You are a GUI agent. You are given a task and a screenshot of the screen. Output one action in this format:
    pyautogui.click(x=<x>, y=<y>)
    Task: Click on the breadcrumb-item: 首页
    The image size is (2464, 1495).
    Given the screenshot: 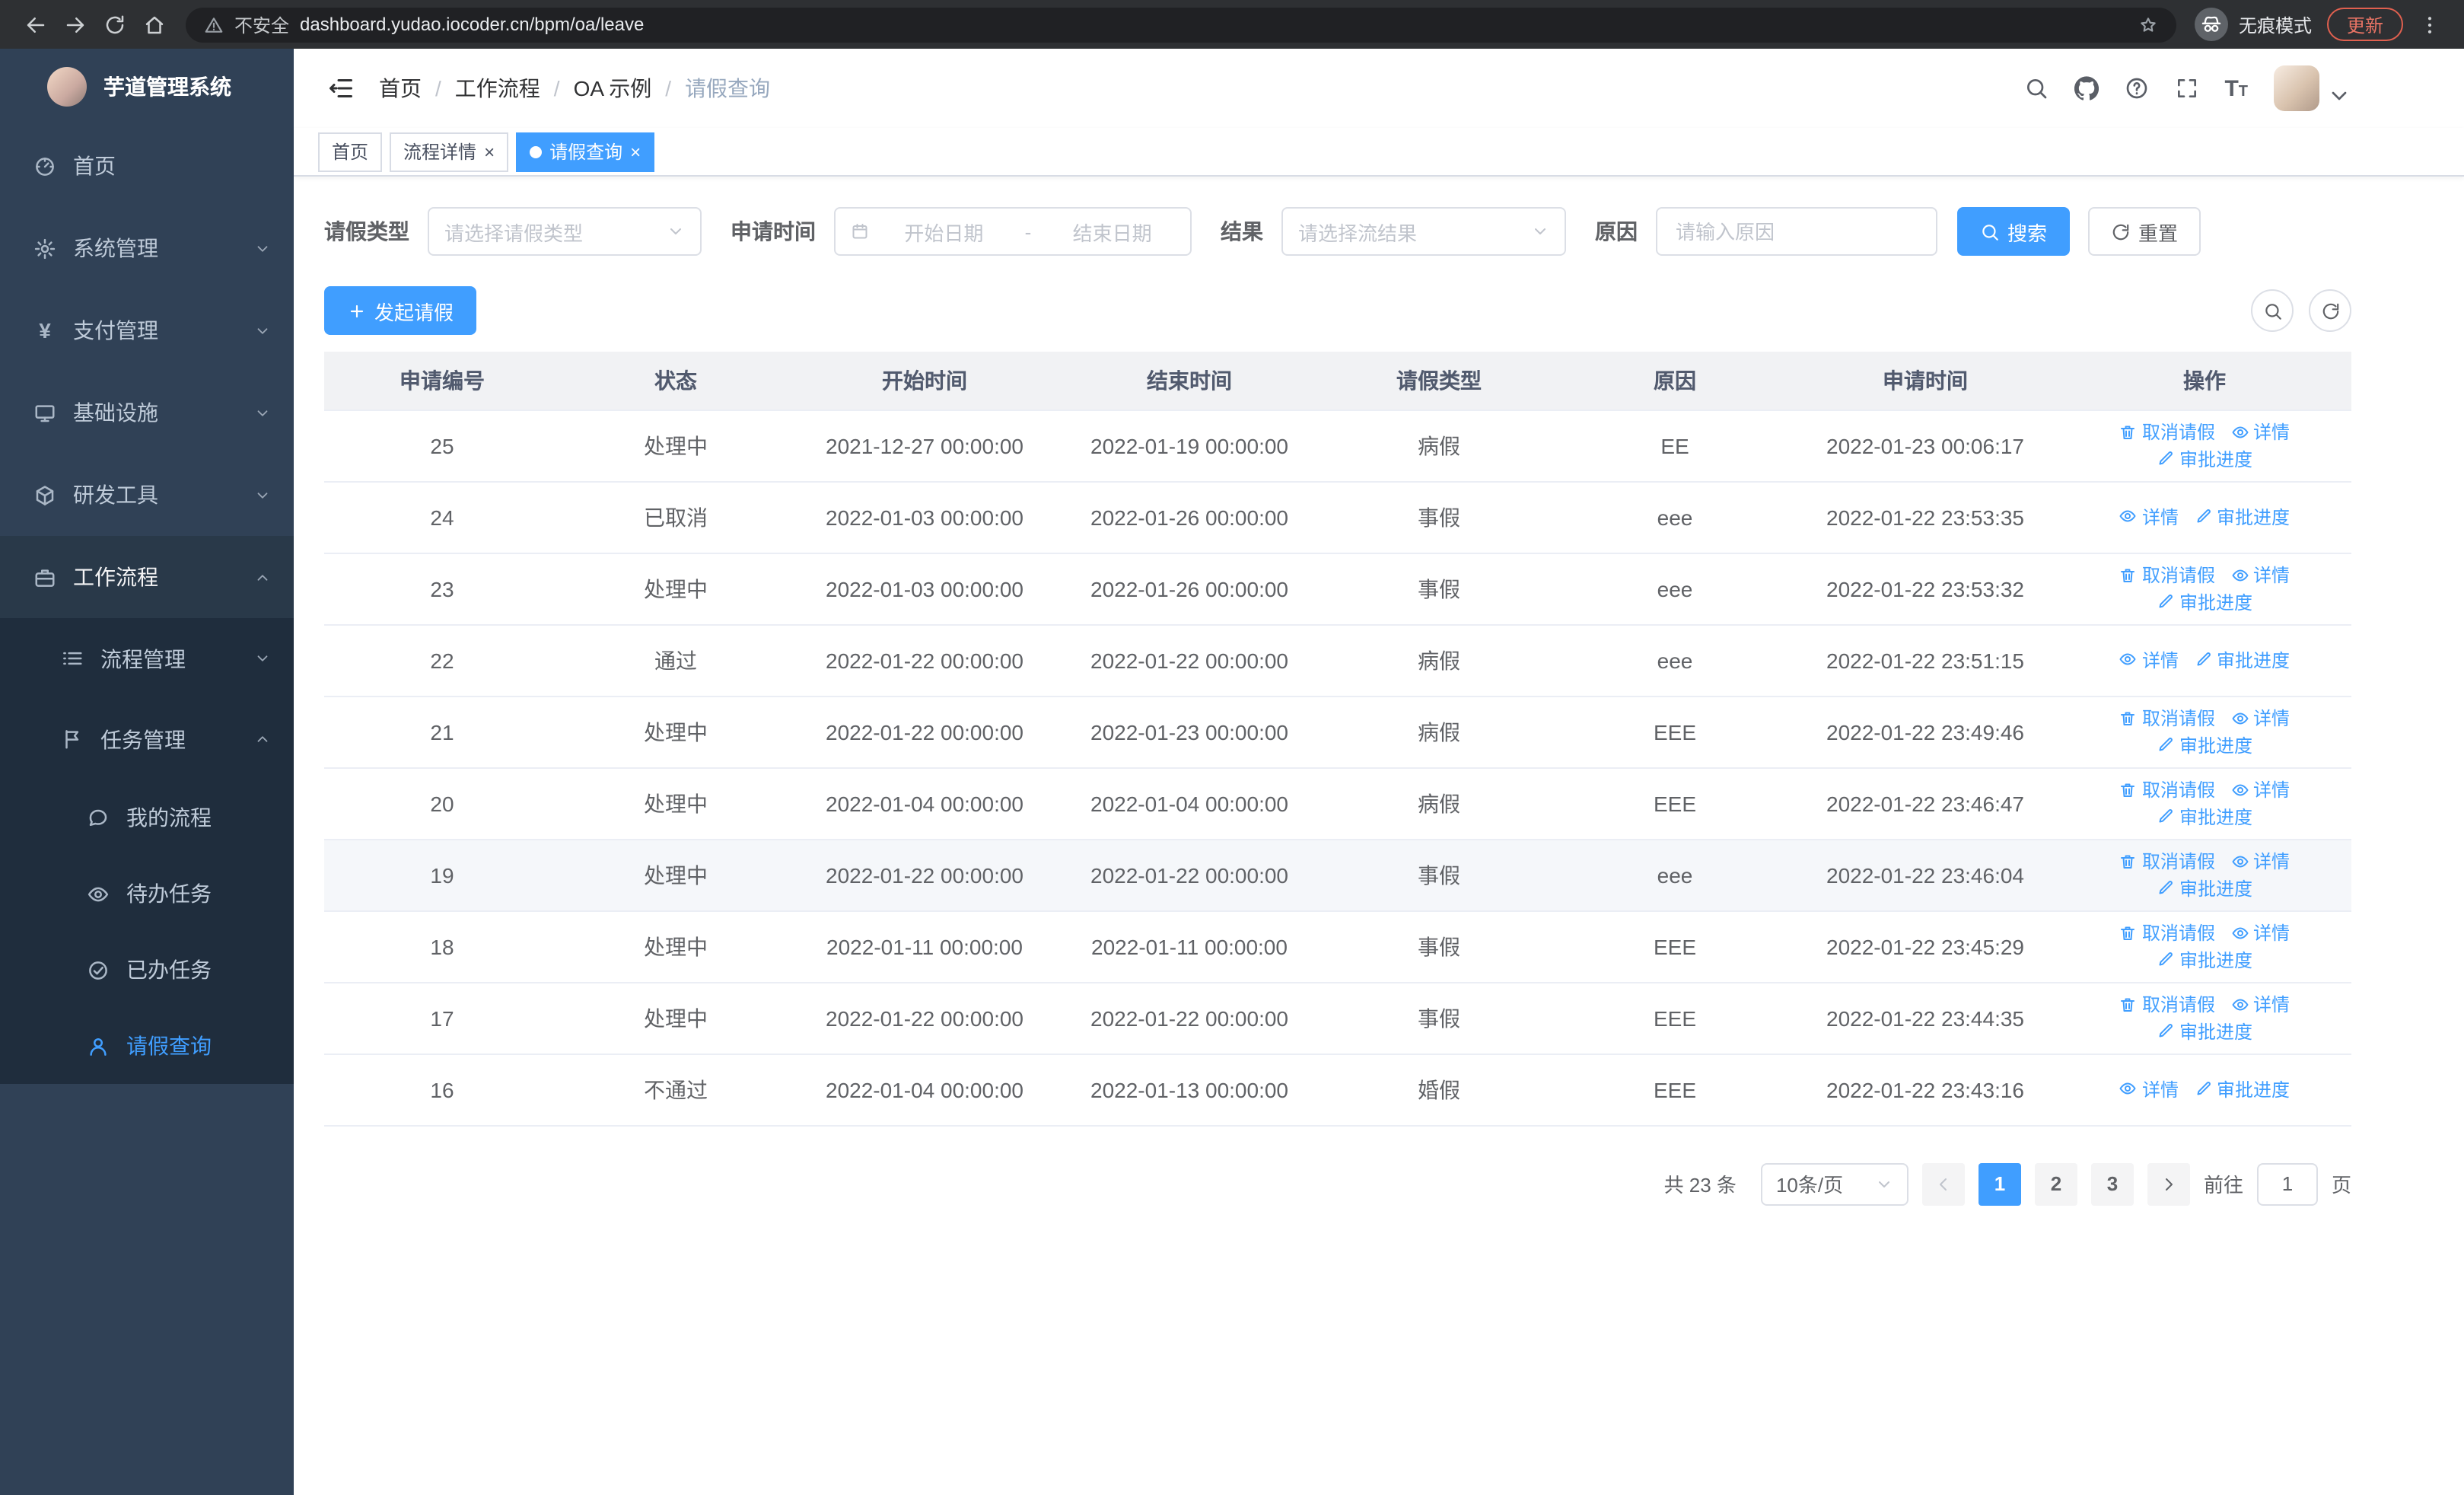 What is the action you would take?
    pyautogui.click(x=400, y=89)
    